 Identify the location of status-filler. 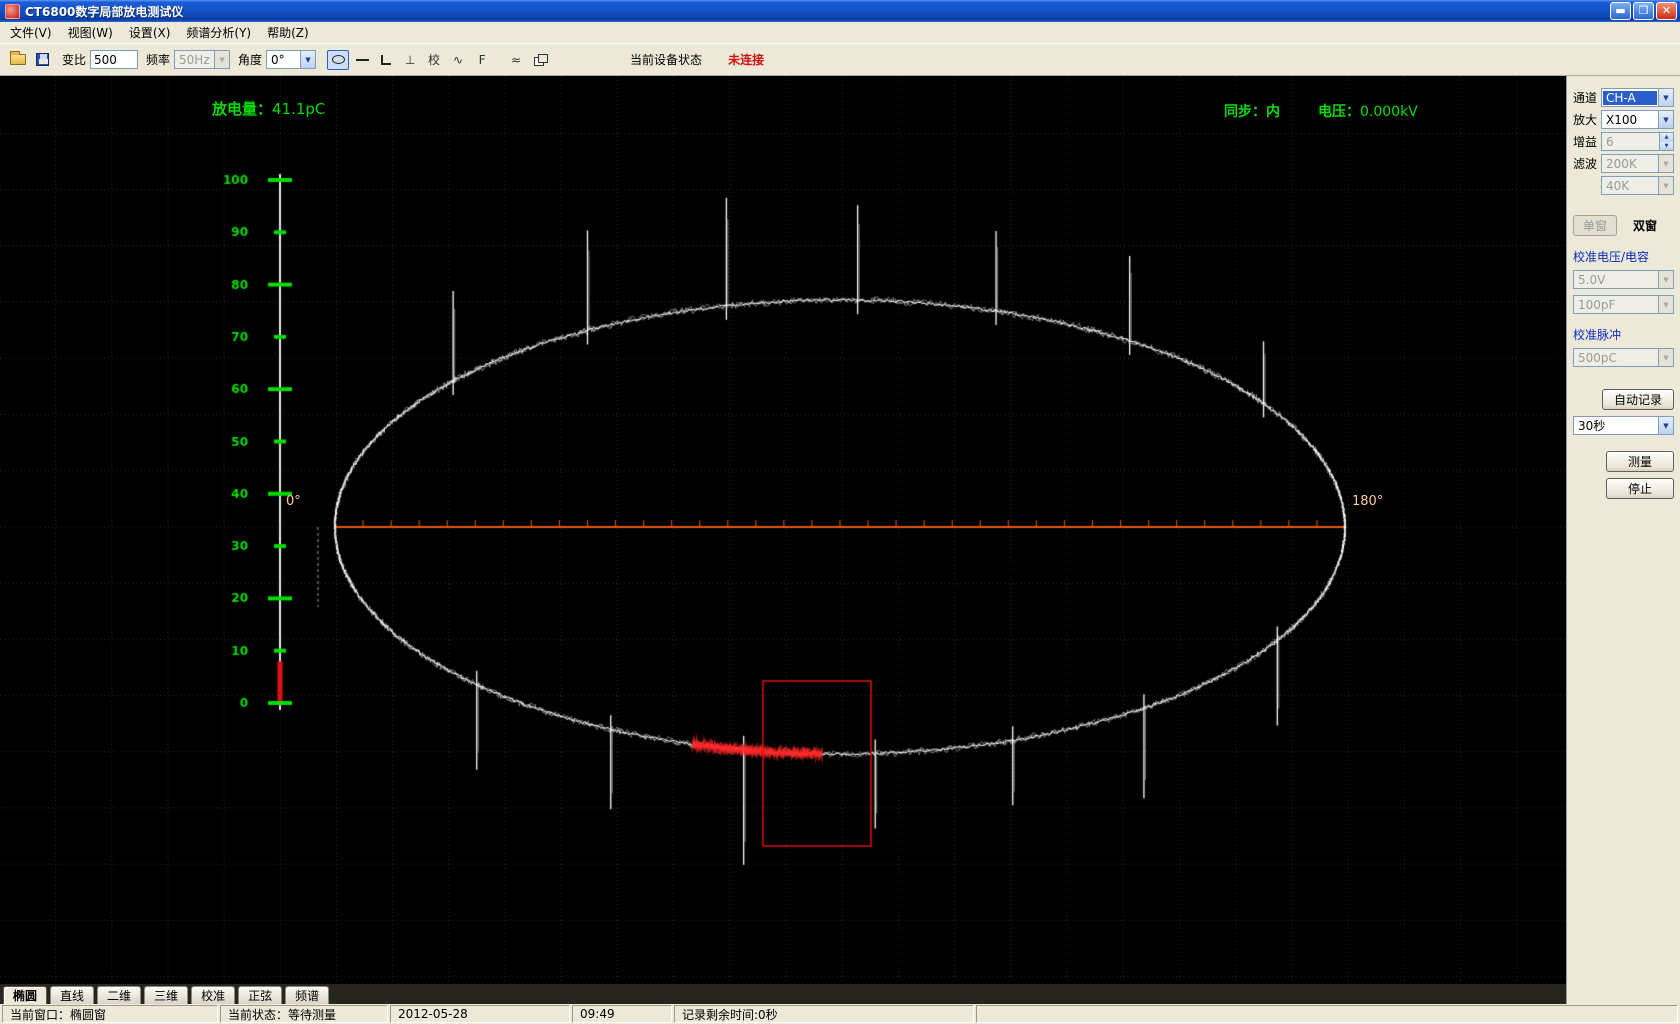
(1327, 1014).